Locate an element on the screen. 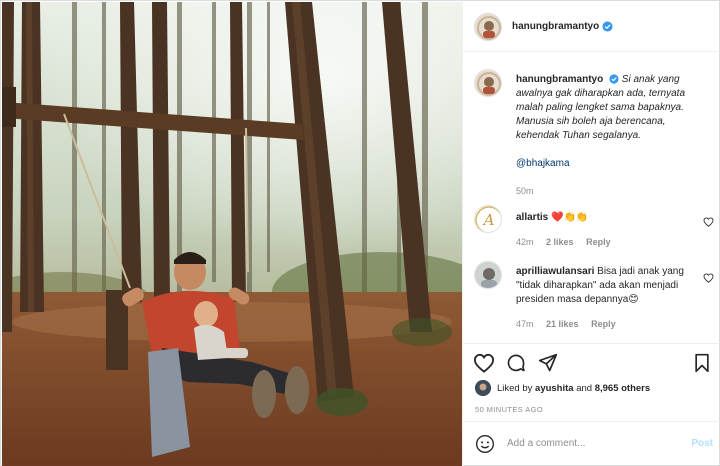 Image resolution: width=720 pixels, height=466 pixels. comment-likes-link: 21 likes is located at coordinates (562, 324).